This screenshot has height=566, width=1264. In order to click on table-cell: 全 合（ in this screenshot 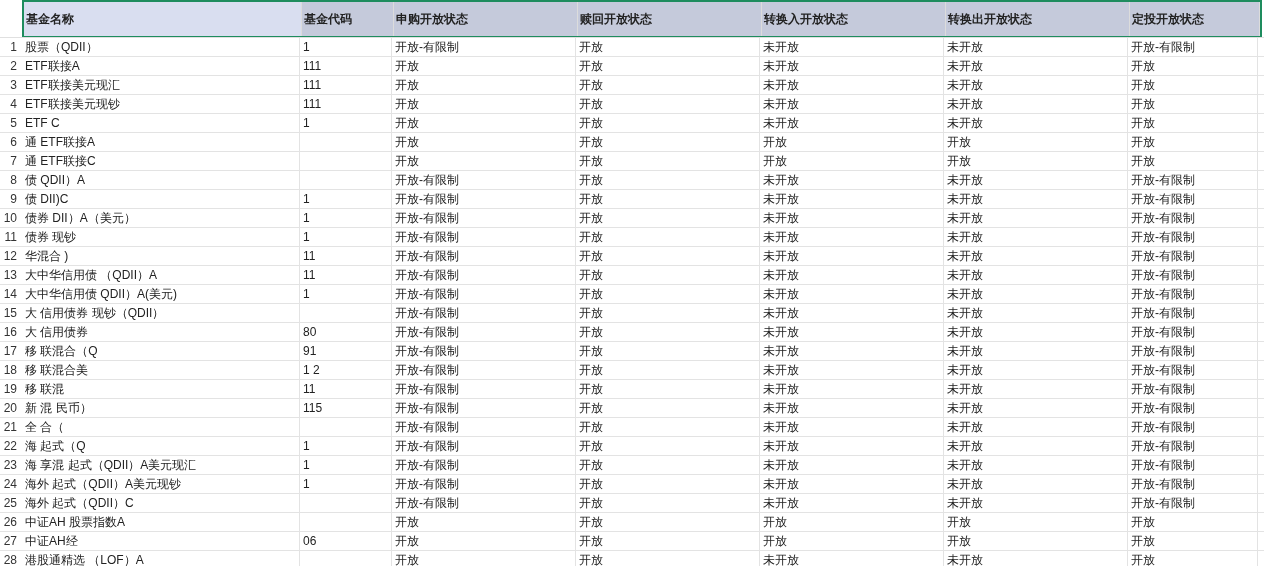, I will do `click(45, 427)`.